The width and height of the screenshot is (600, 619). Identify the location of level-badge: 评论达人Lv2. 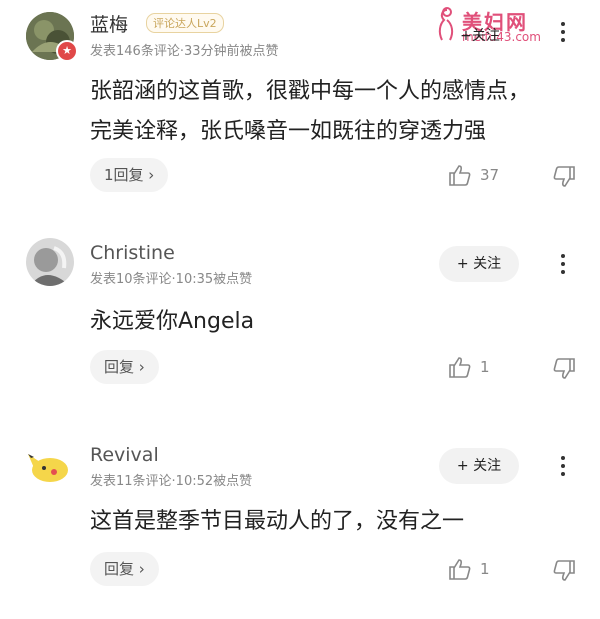
(185, 23).